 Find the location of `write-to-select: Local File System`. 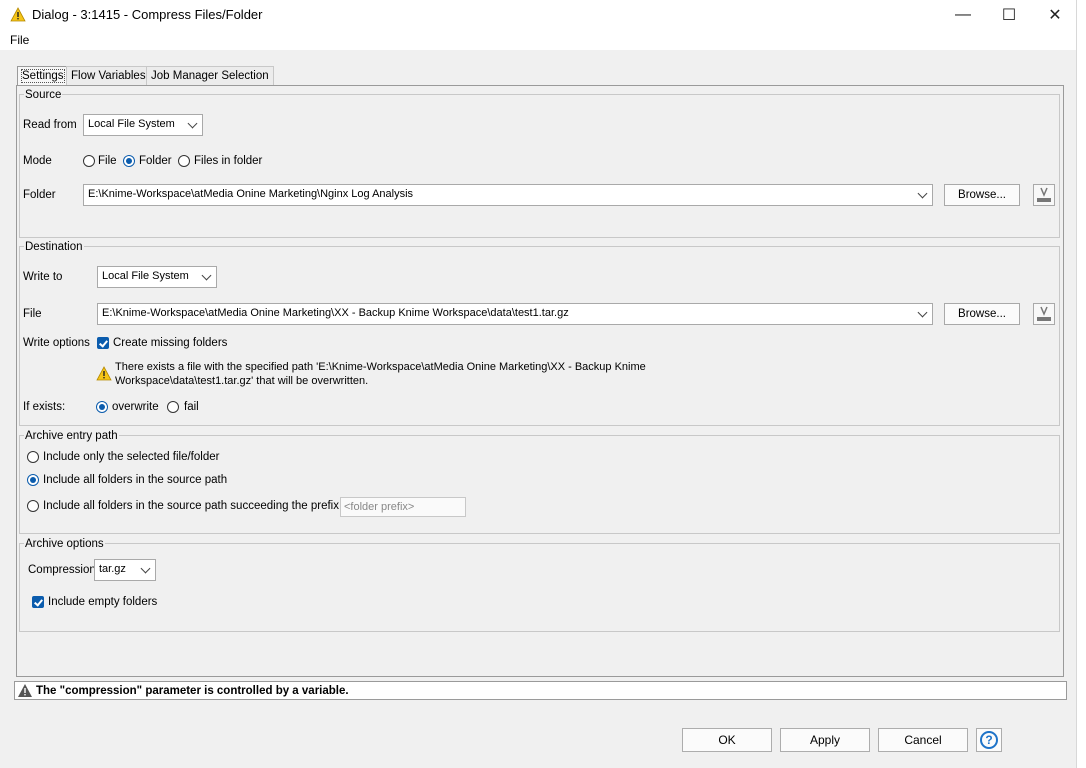

write-to-select: Local File System is located at coordinates (157, 277).